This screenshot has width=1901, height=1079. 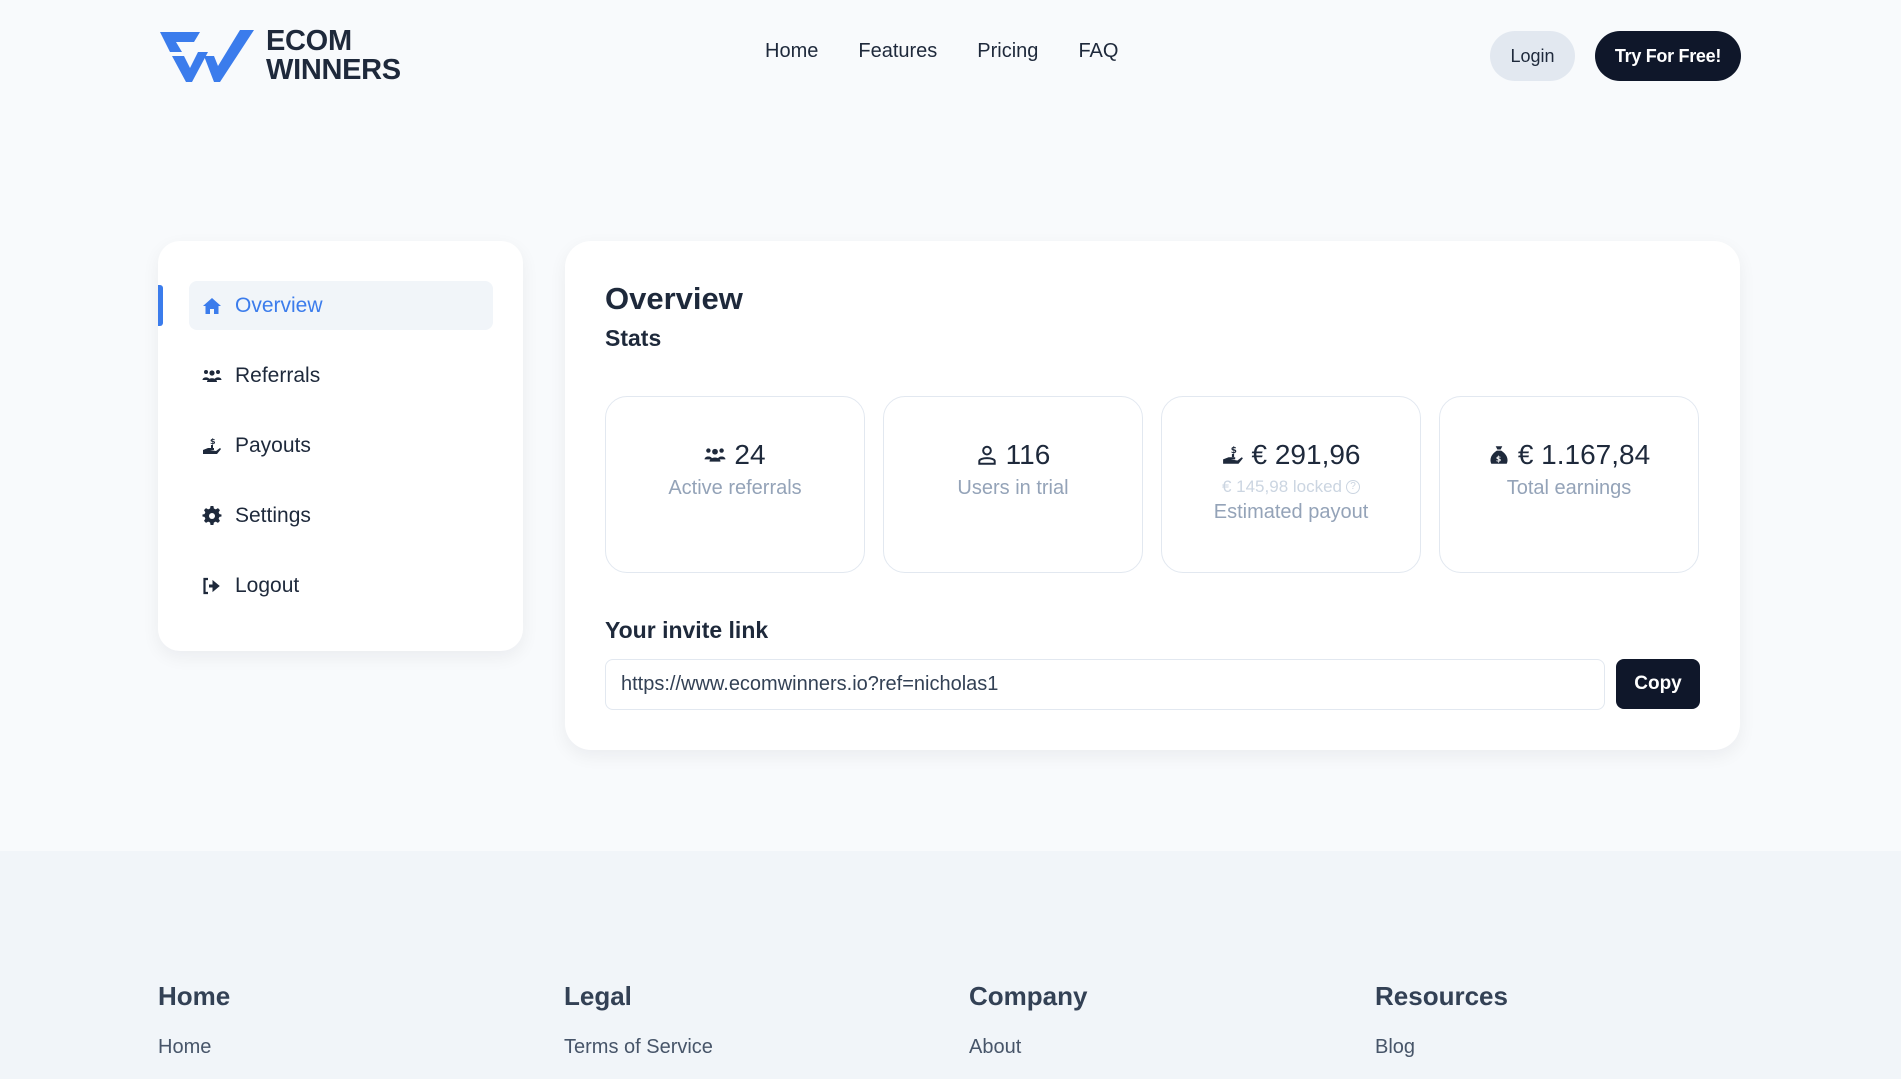 I want to click on ew-logo-icon, so click(x=207, y=56).